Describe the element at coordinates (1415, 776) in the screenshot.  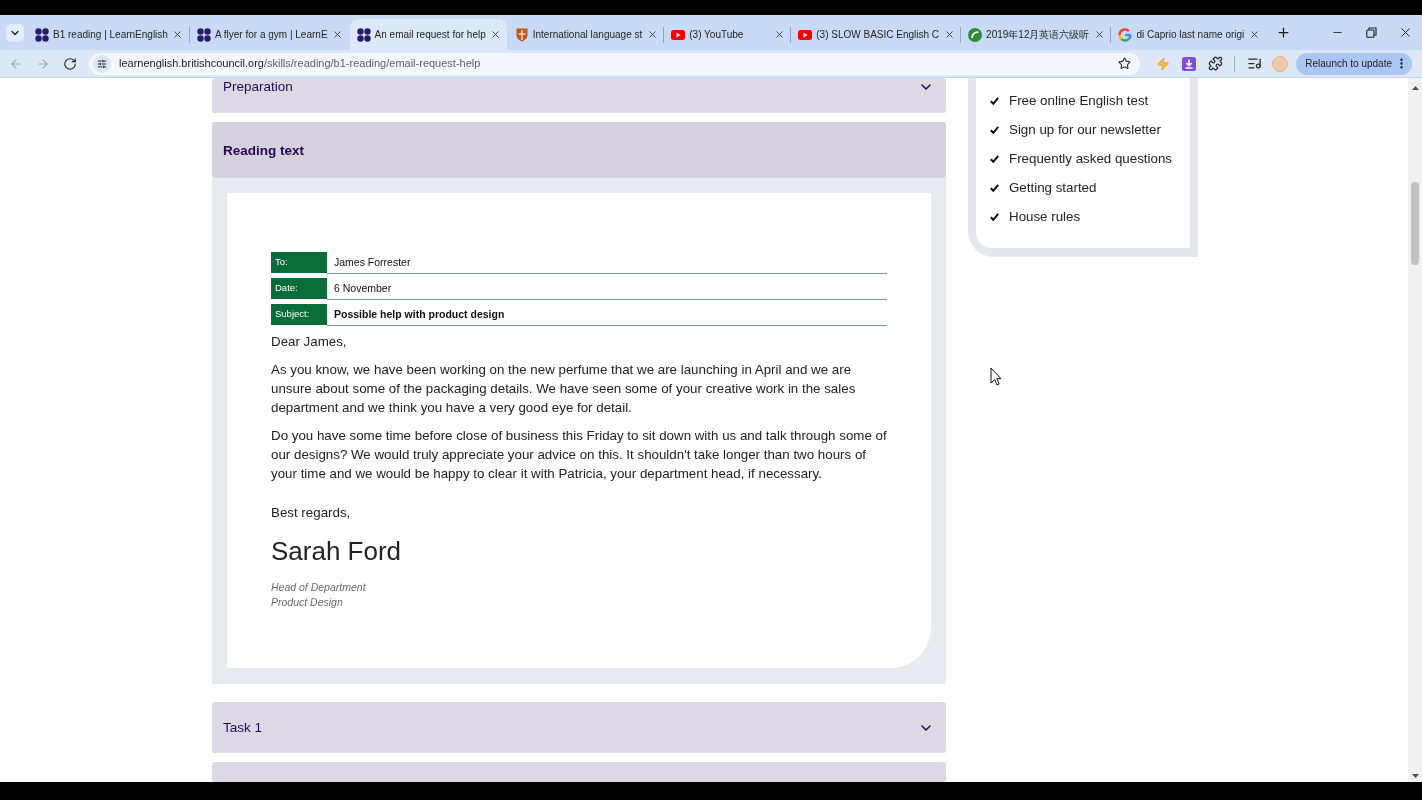
I see `scroll-down-icon` at that location.